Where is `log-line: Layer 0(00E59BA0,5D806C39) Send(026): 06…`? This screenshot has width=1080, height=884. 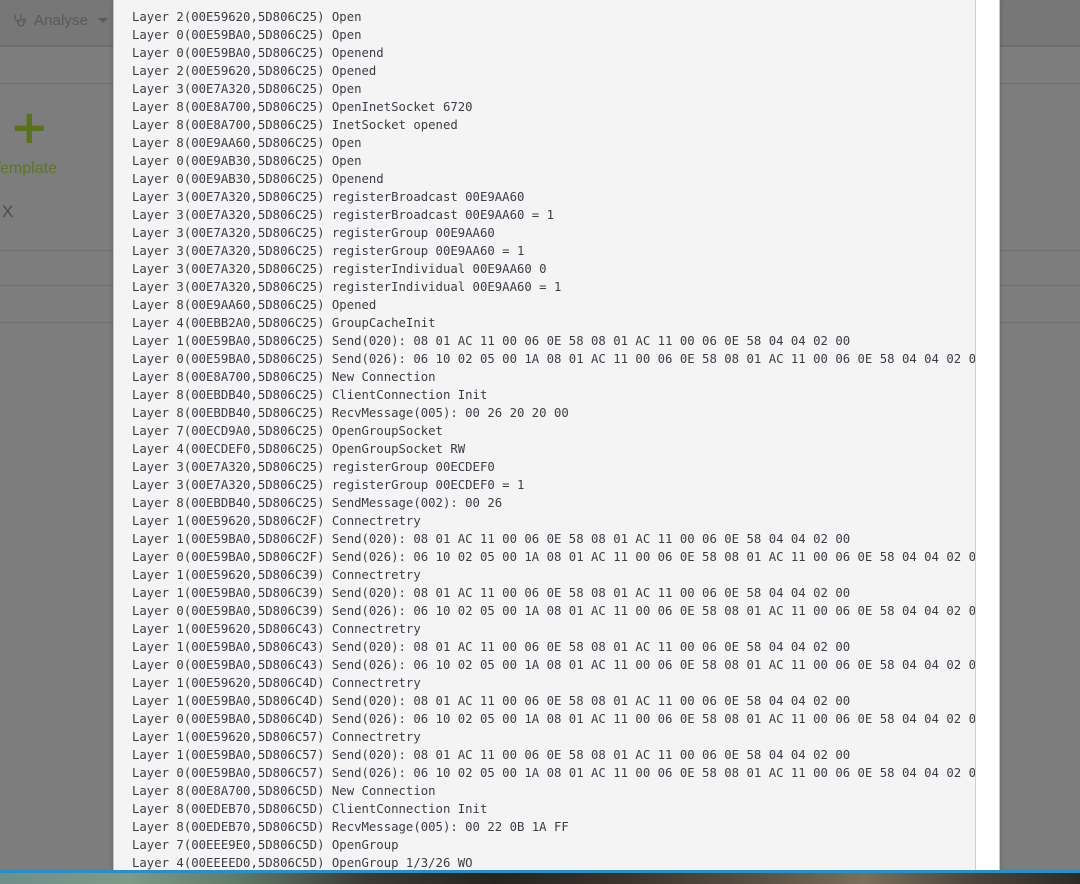
log-line: Layer 0(00E59BA0,5D806C39) Send(026): 06… is located at coordinates (554, 611).